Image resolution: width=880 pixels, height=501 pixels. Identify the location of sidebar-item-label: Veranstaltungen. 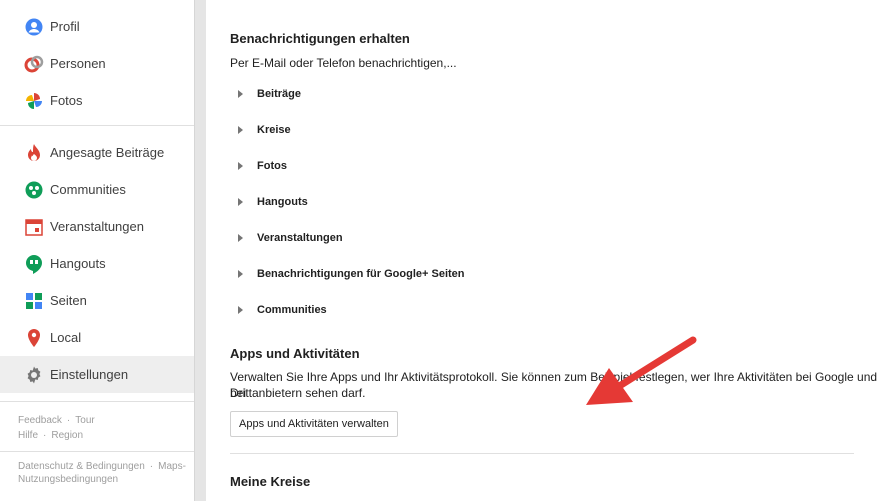
(97, 226).